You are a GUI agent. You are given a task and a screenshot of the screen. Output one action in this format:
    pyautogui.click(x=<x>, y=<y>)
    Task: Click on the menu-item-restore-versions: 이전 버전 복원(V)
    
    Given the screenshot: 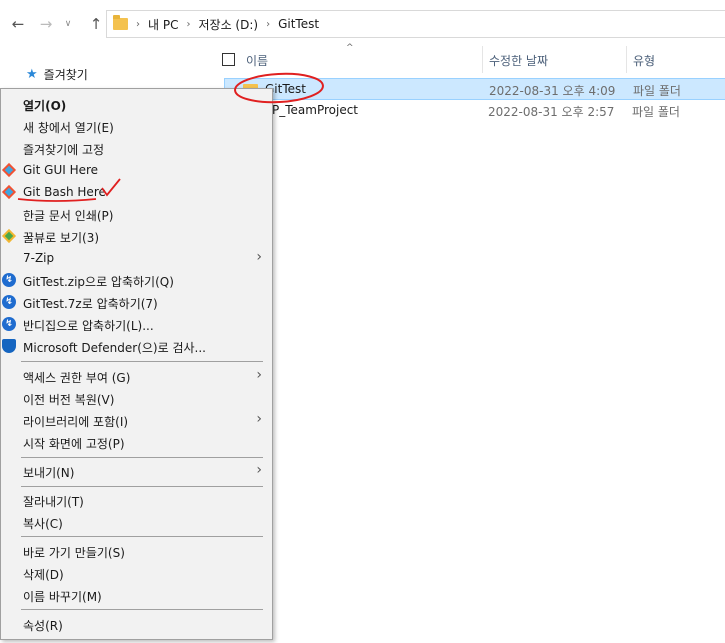 What is the action you would take?
    pyautogui.click(x=136, y=398)
    